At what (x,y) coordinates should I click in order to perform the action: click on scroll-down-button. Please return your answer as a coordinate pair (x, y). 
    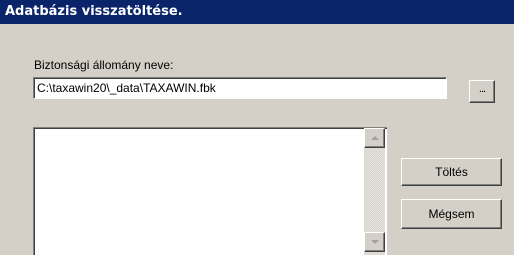
    Looking at the image, I should click on (374, 242).